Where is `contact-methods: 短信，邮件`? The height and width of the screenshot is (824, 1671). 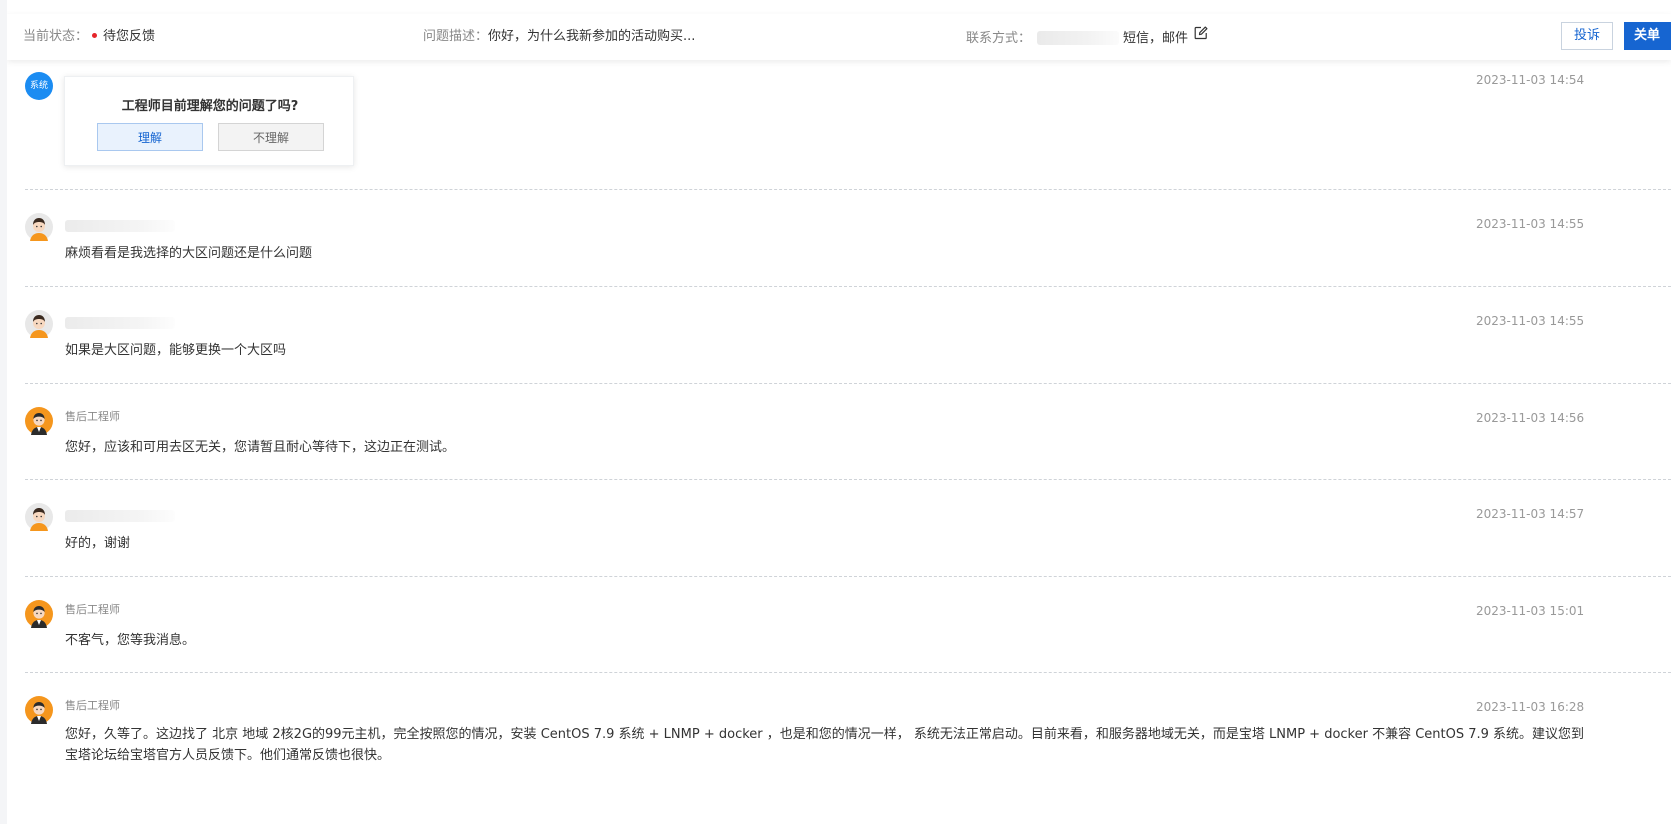
contact-methods: 短信，邮件 is located at coordinates (1156, 38).